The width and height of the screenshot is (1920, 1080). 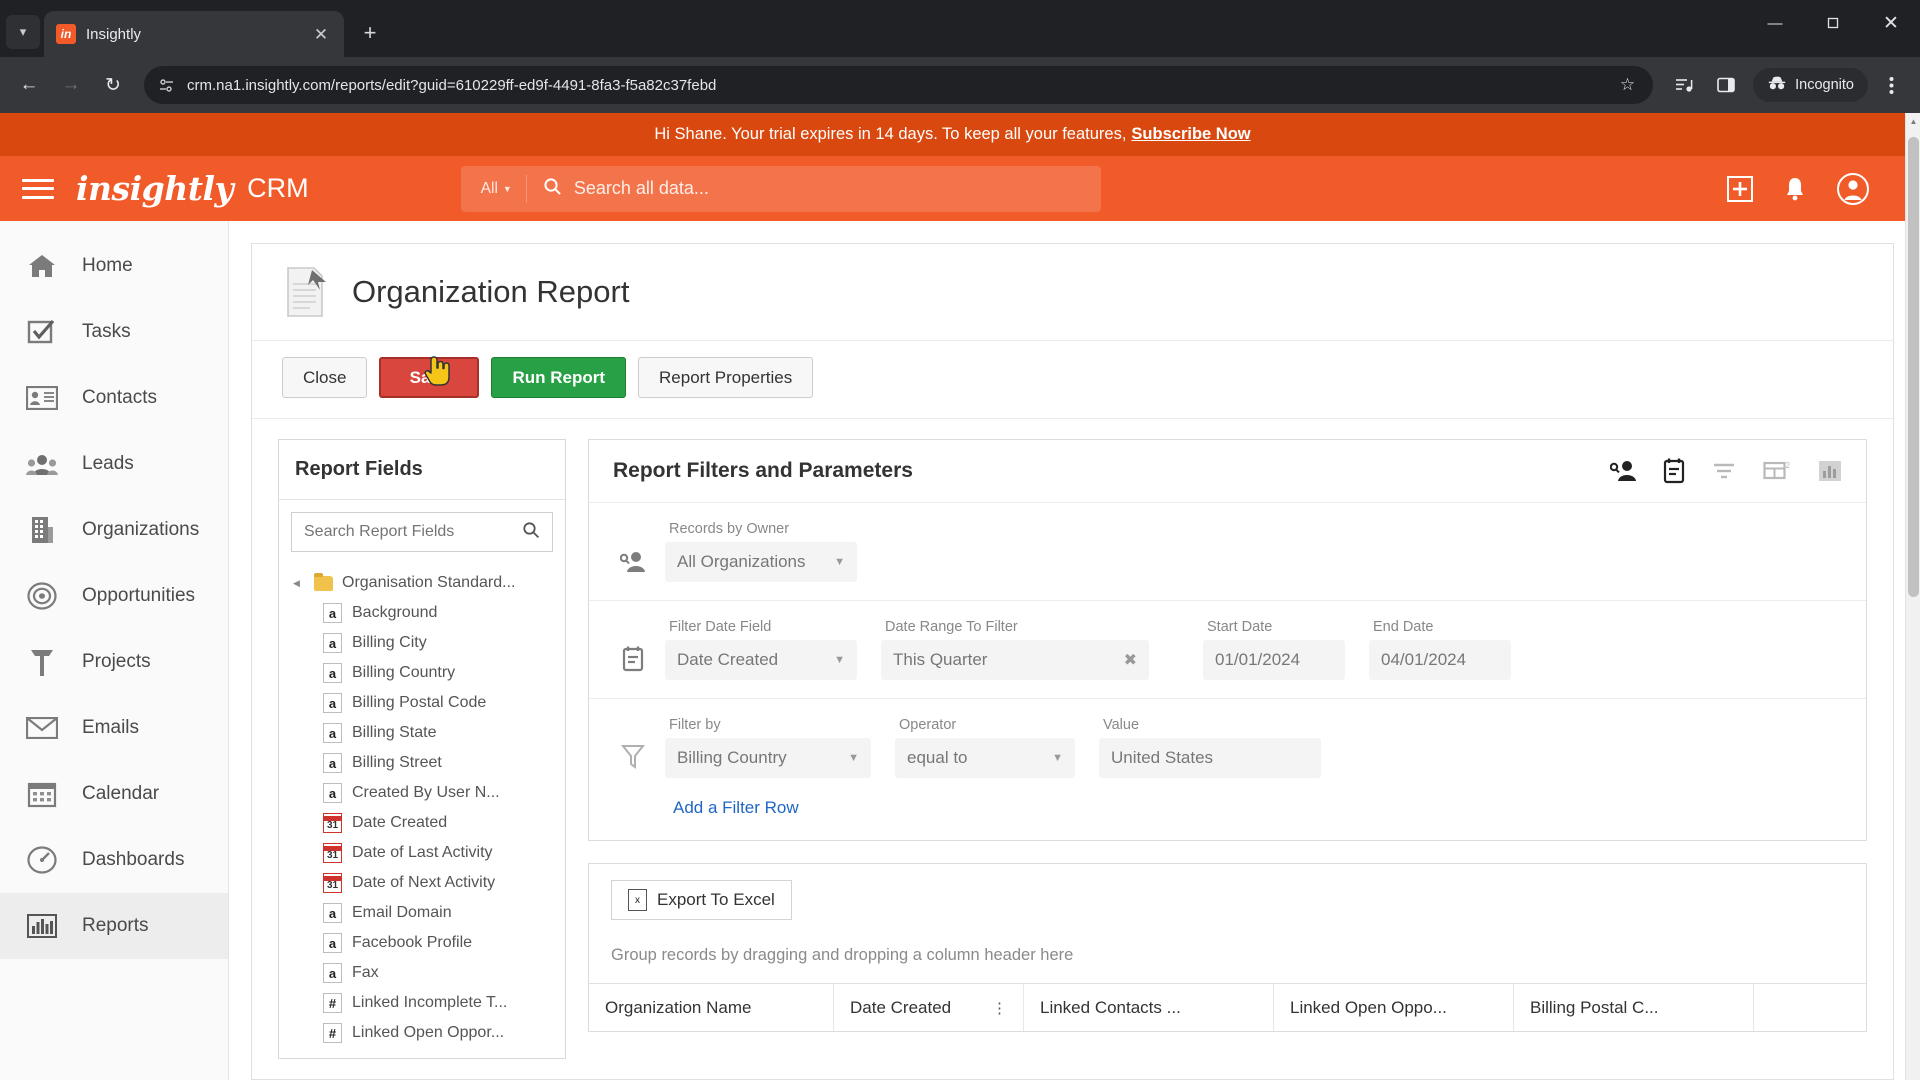 I want to click on tasks-checkbox-icon, so click(x=42, y=332).